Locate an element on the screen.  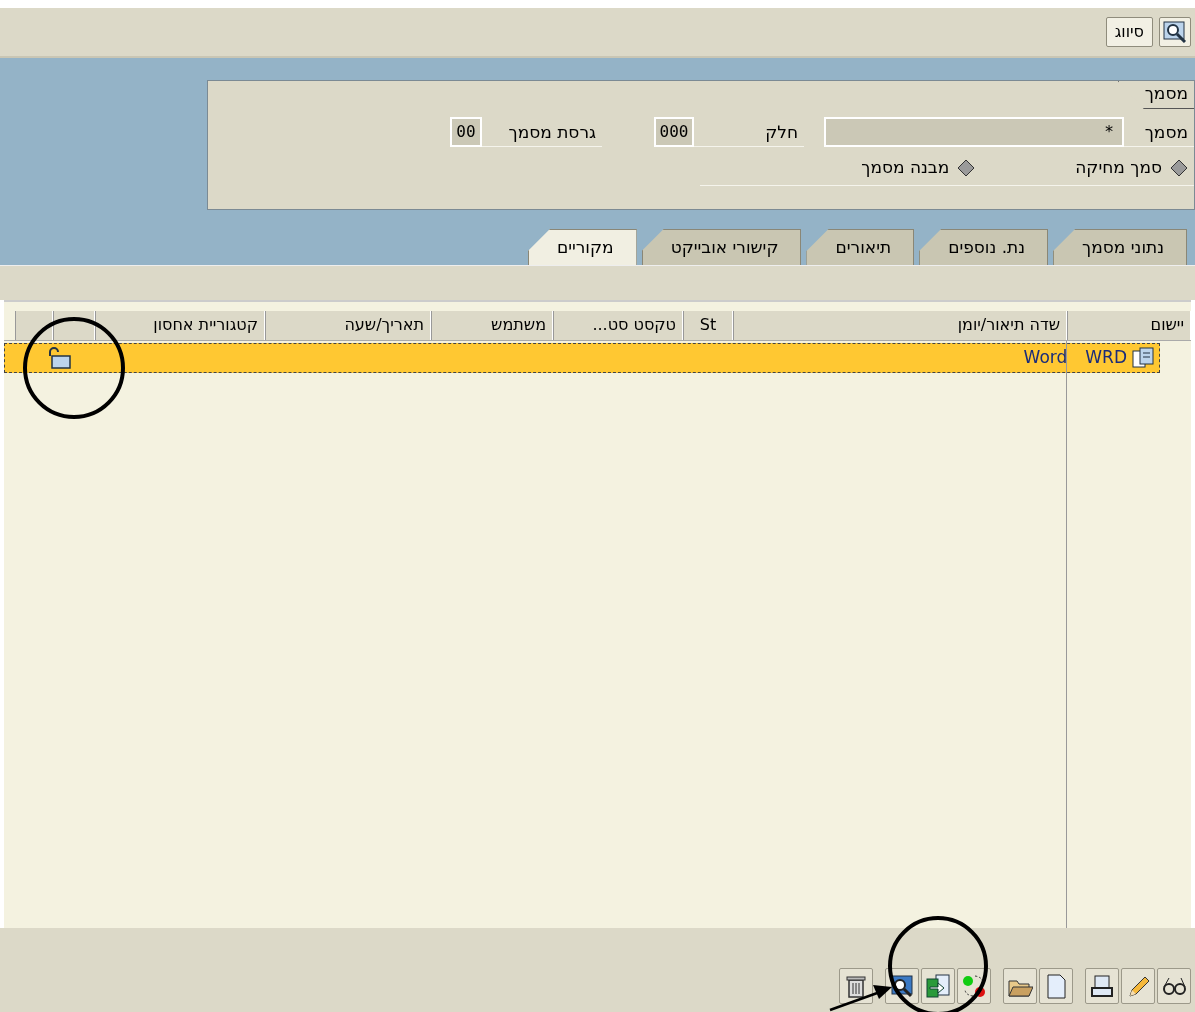
dots-icon is located at coordinates (974, 986).